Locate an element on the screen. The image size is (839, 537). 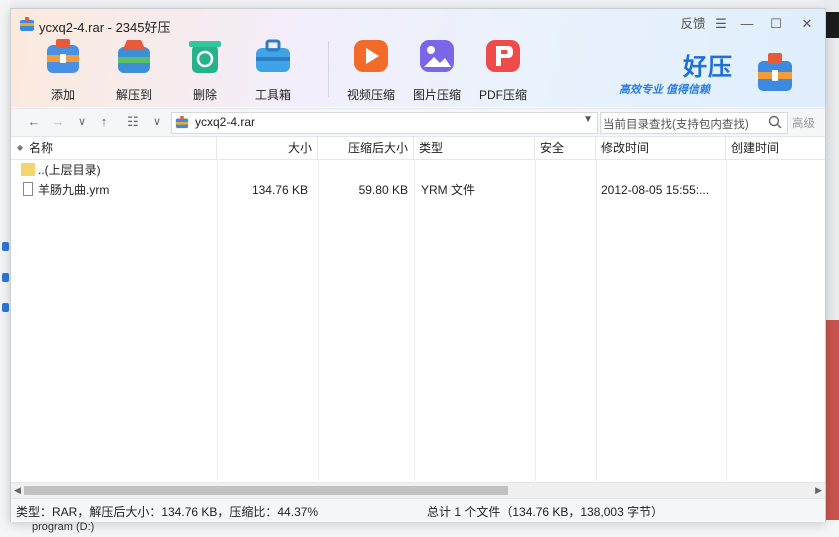
folder-icon is located at coordinates (28, 169).